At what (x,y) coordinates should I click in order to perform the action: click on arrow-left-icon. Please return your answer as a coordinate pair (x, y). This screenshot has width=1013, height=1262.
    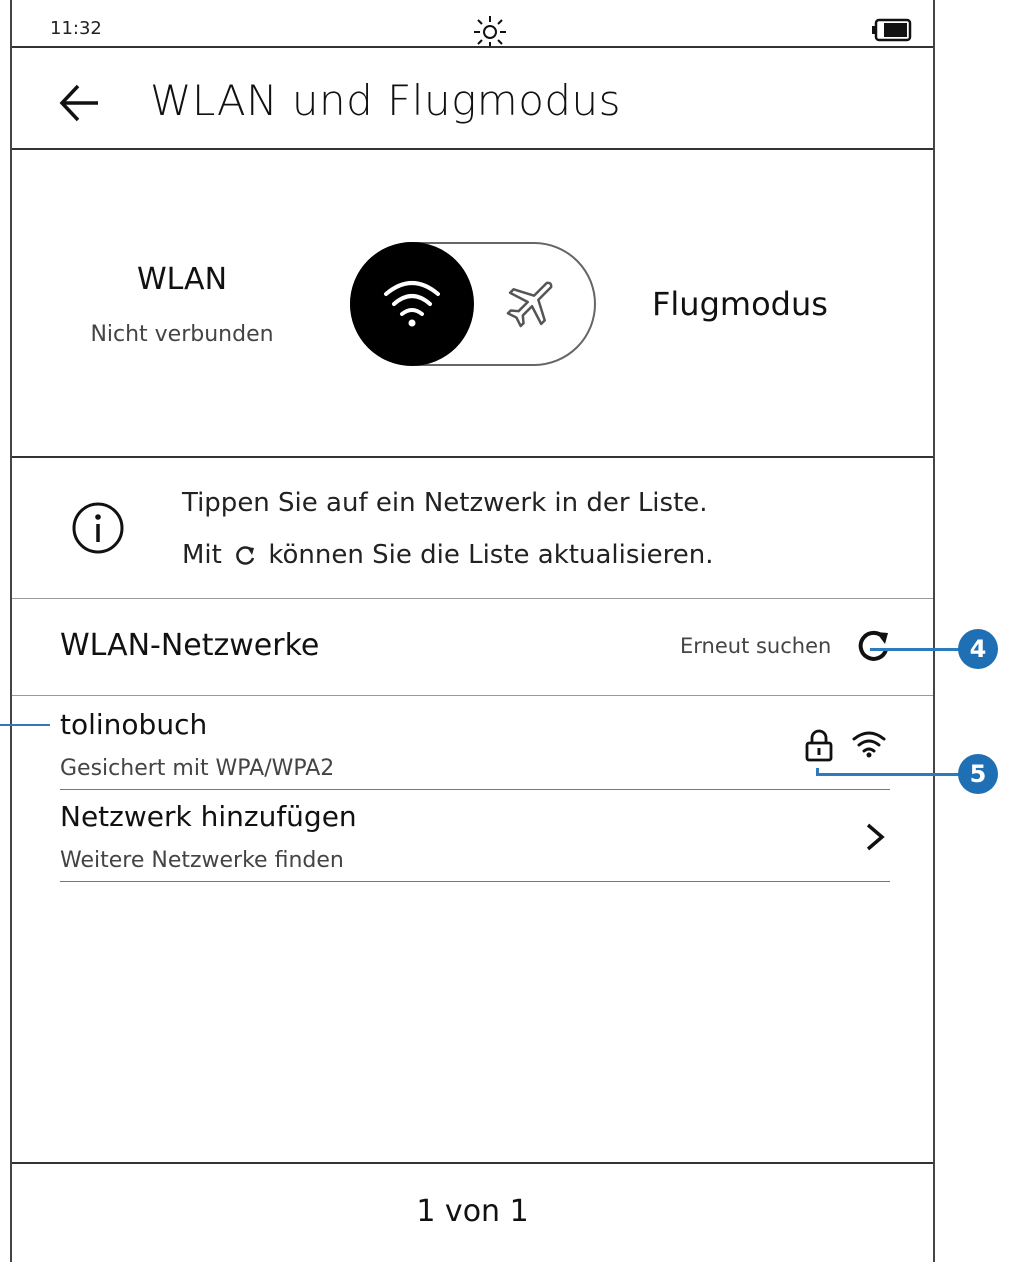
    Looking at the image, I should click on (78, 103).